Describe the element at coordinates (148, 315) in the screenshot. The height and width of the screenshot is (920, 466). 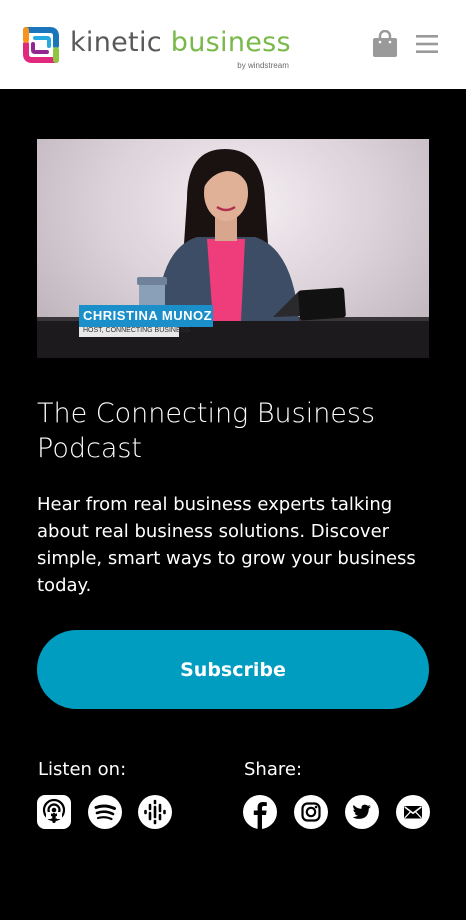
I see `lower-third-name: CHRISTINA MUNOZ` at that location.